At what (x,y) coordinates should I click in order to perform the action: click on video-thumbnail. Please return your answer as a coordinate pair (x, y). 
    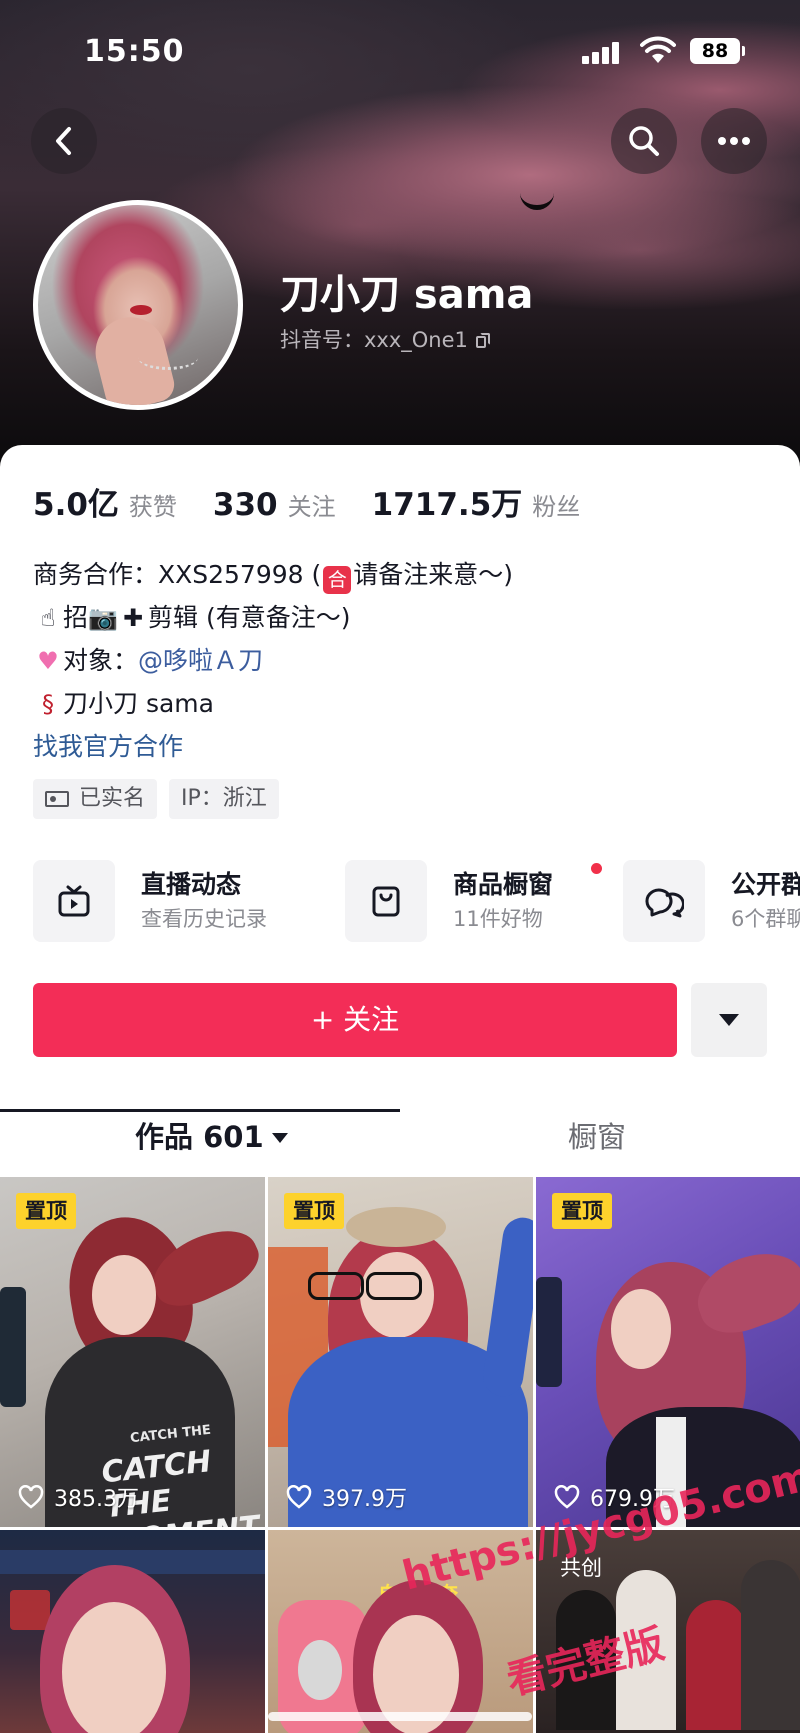
    Looking at the image, I should click on (132, 1631).